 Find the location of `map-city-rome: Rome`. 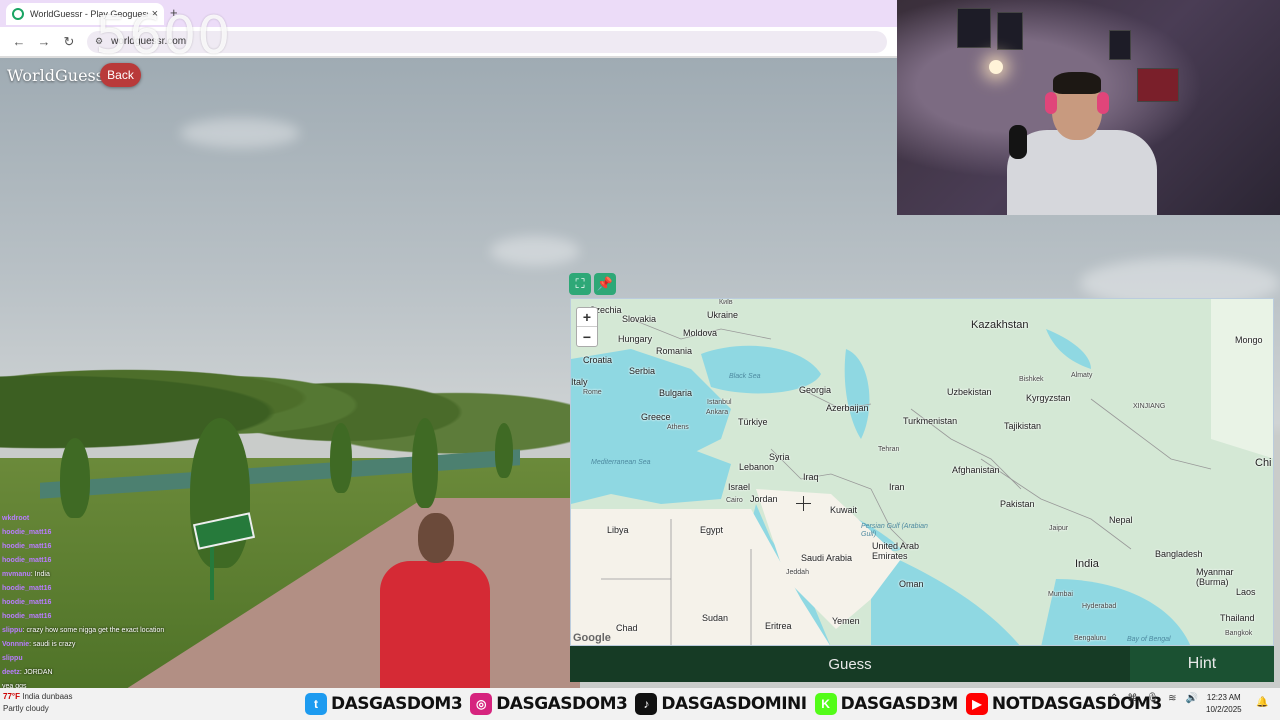

map-city-rome: Rome is located at coordinates (592, 392).